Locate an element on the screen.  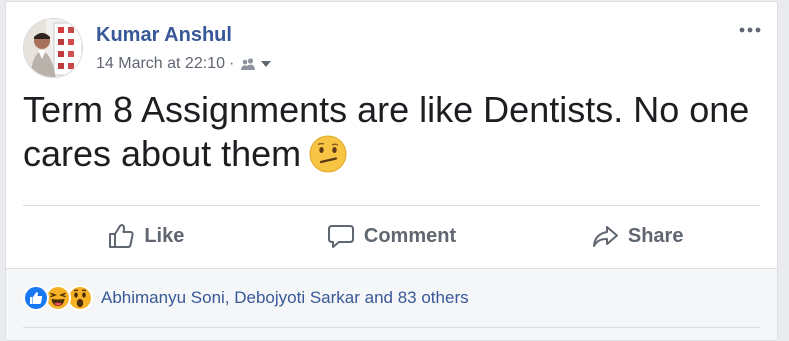
like-icon is located at coordinates (36, 298).